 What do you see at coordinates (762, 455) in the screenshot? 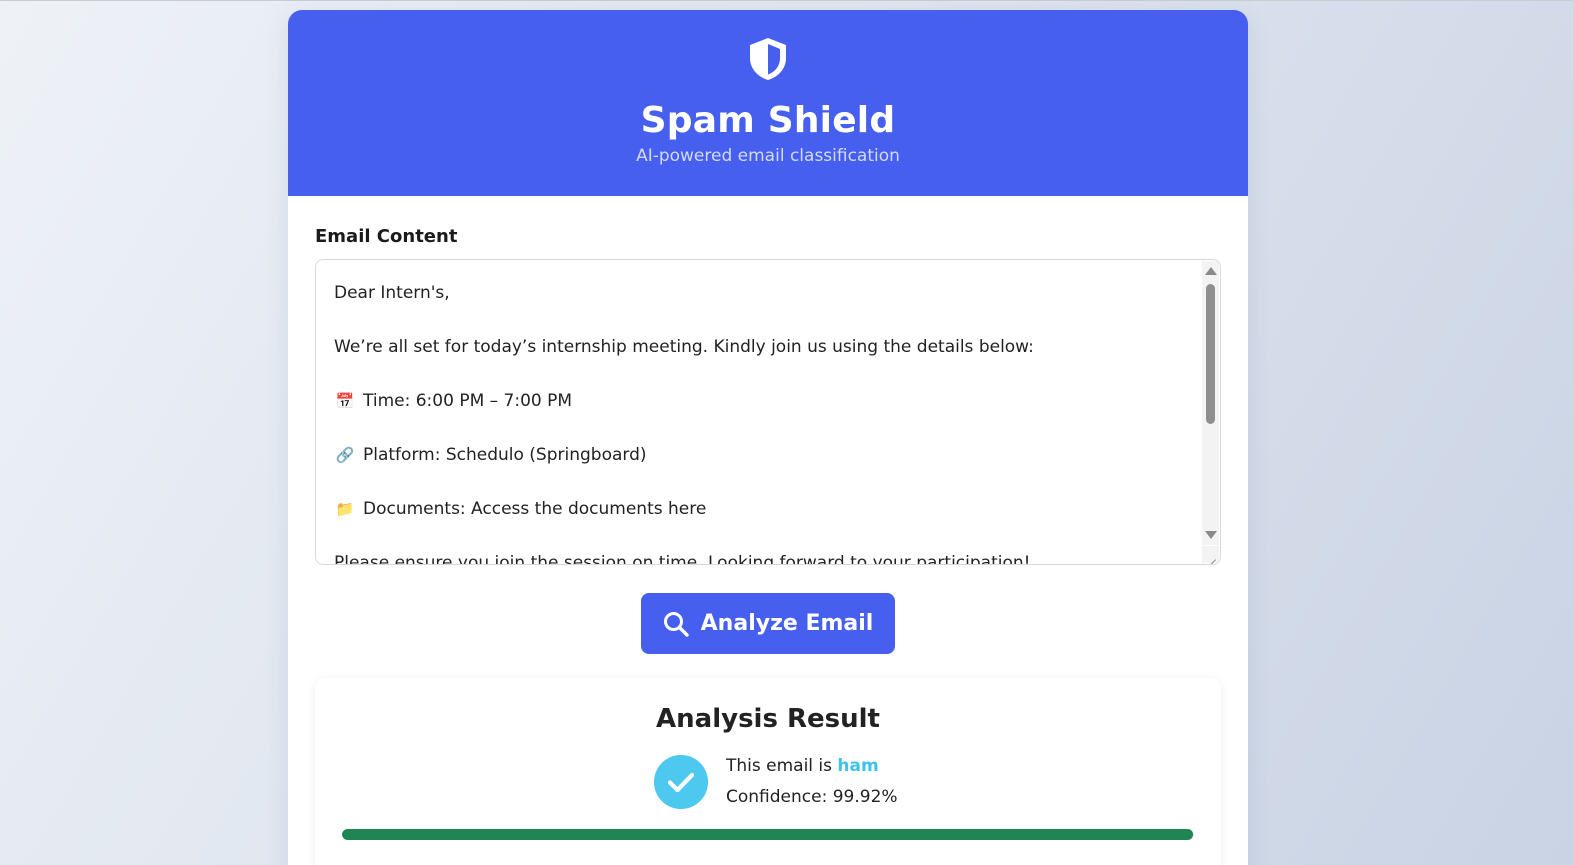
I see `email-text-line: 🔗 Platform: Schedulo (Springboard)` at bounding box center [762, 455].